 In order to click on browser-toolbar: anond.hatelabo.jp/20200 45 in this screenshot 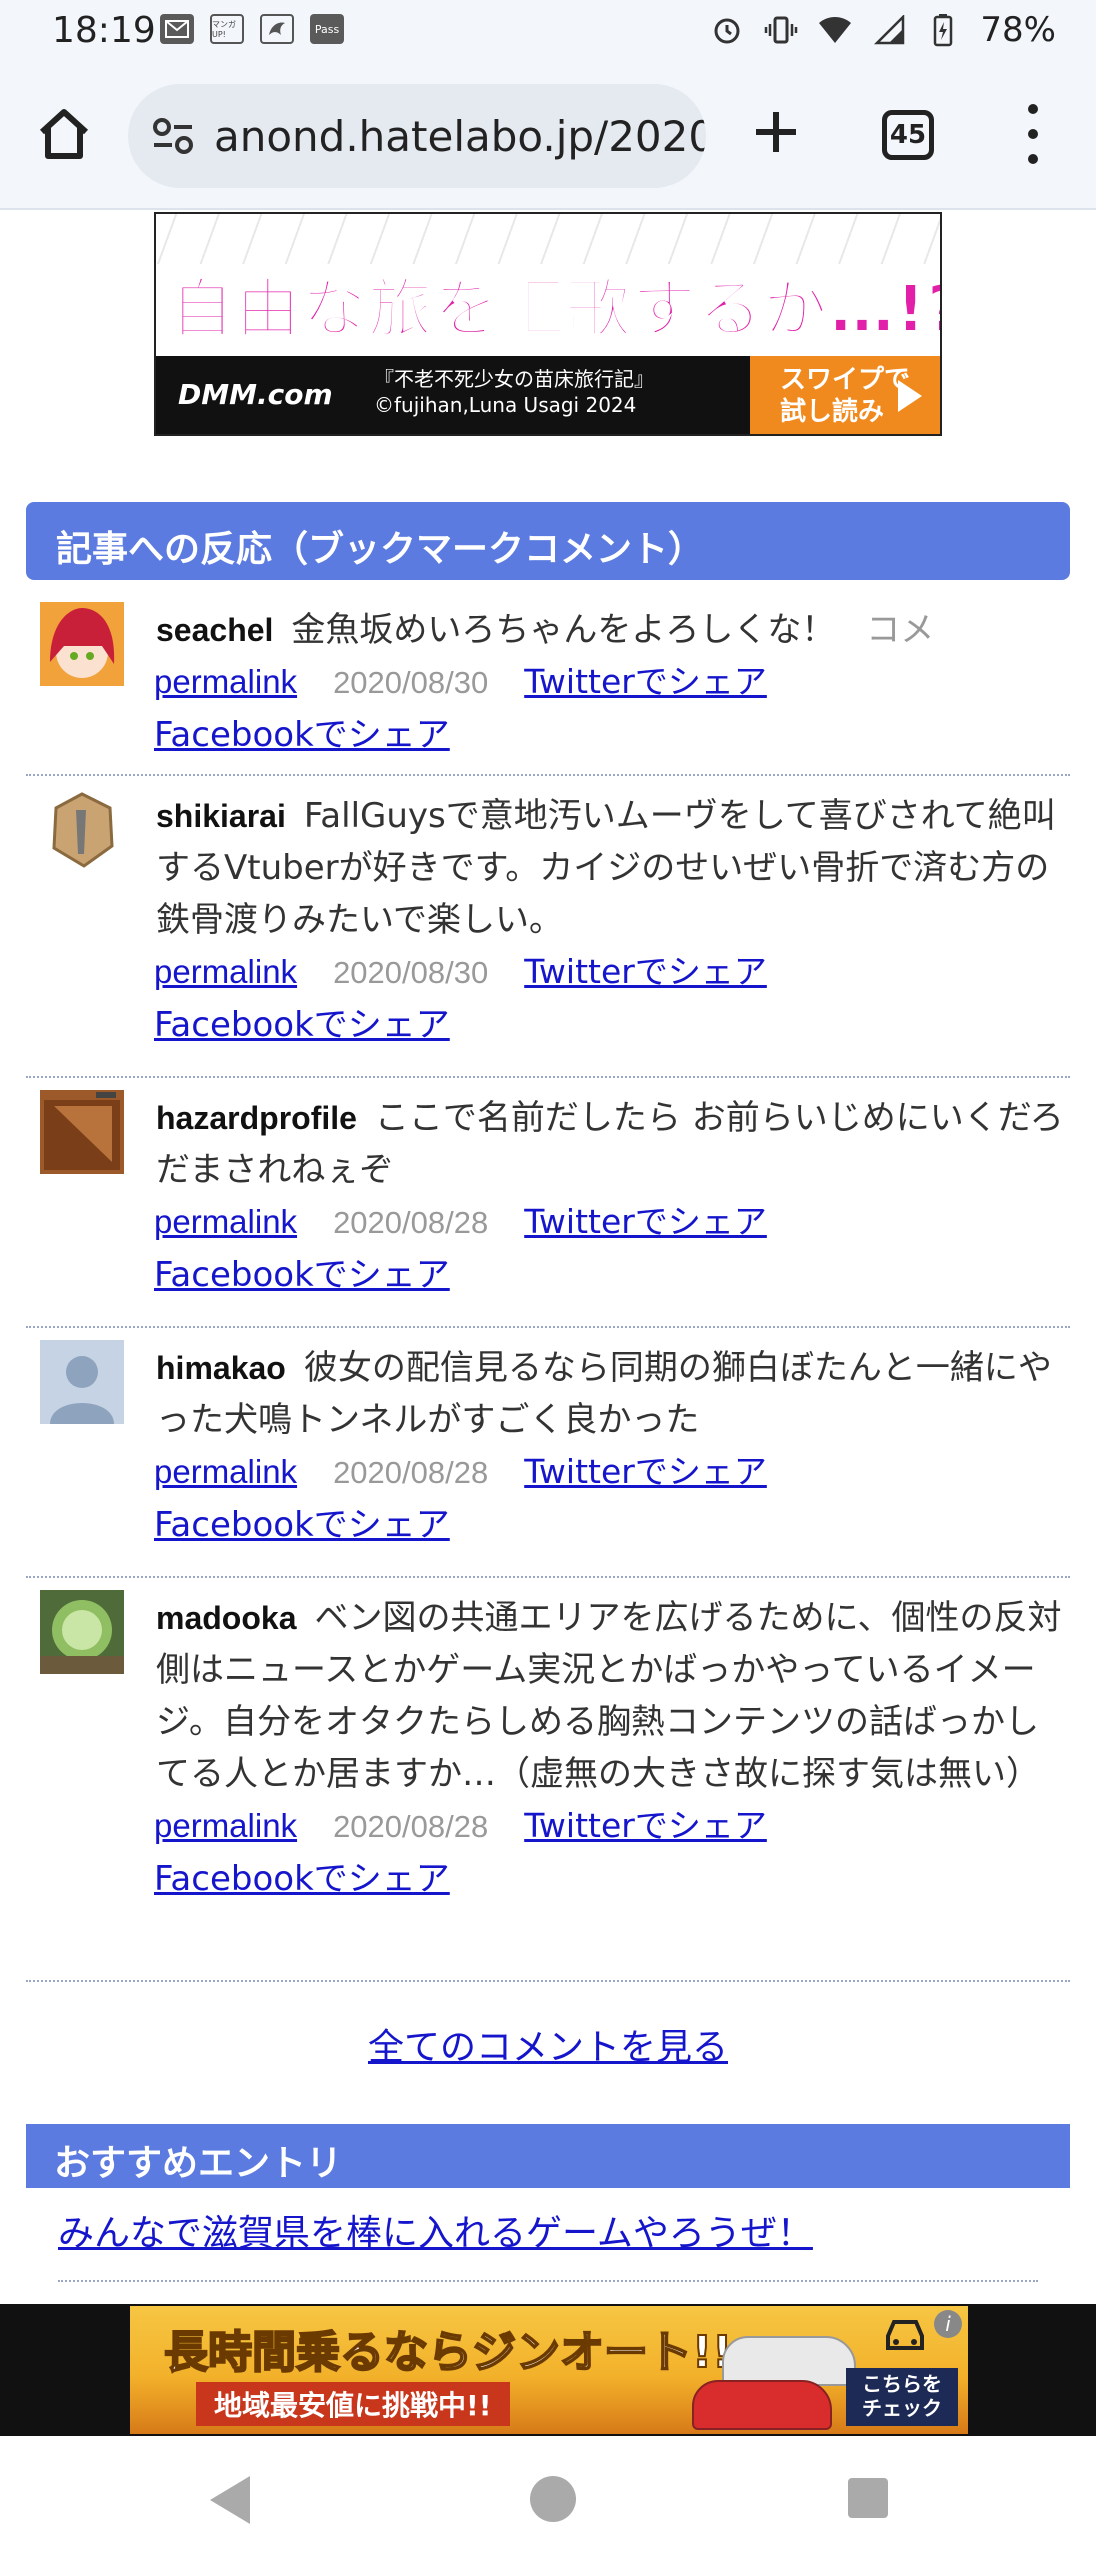, I will do `click(548, 137)`.